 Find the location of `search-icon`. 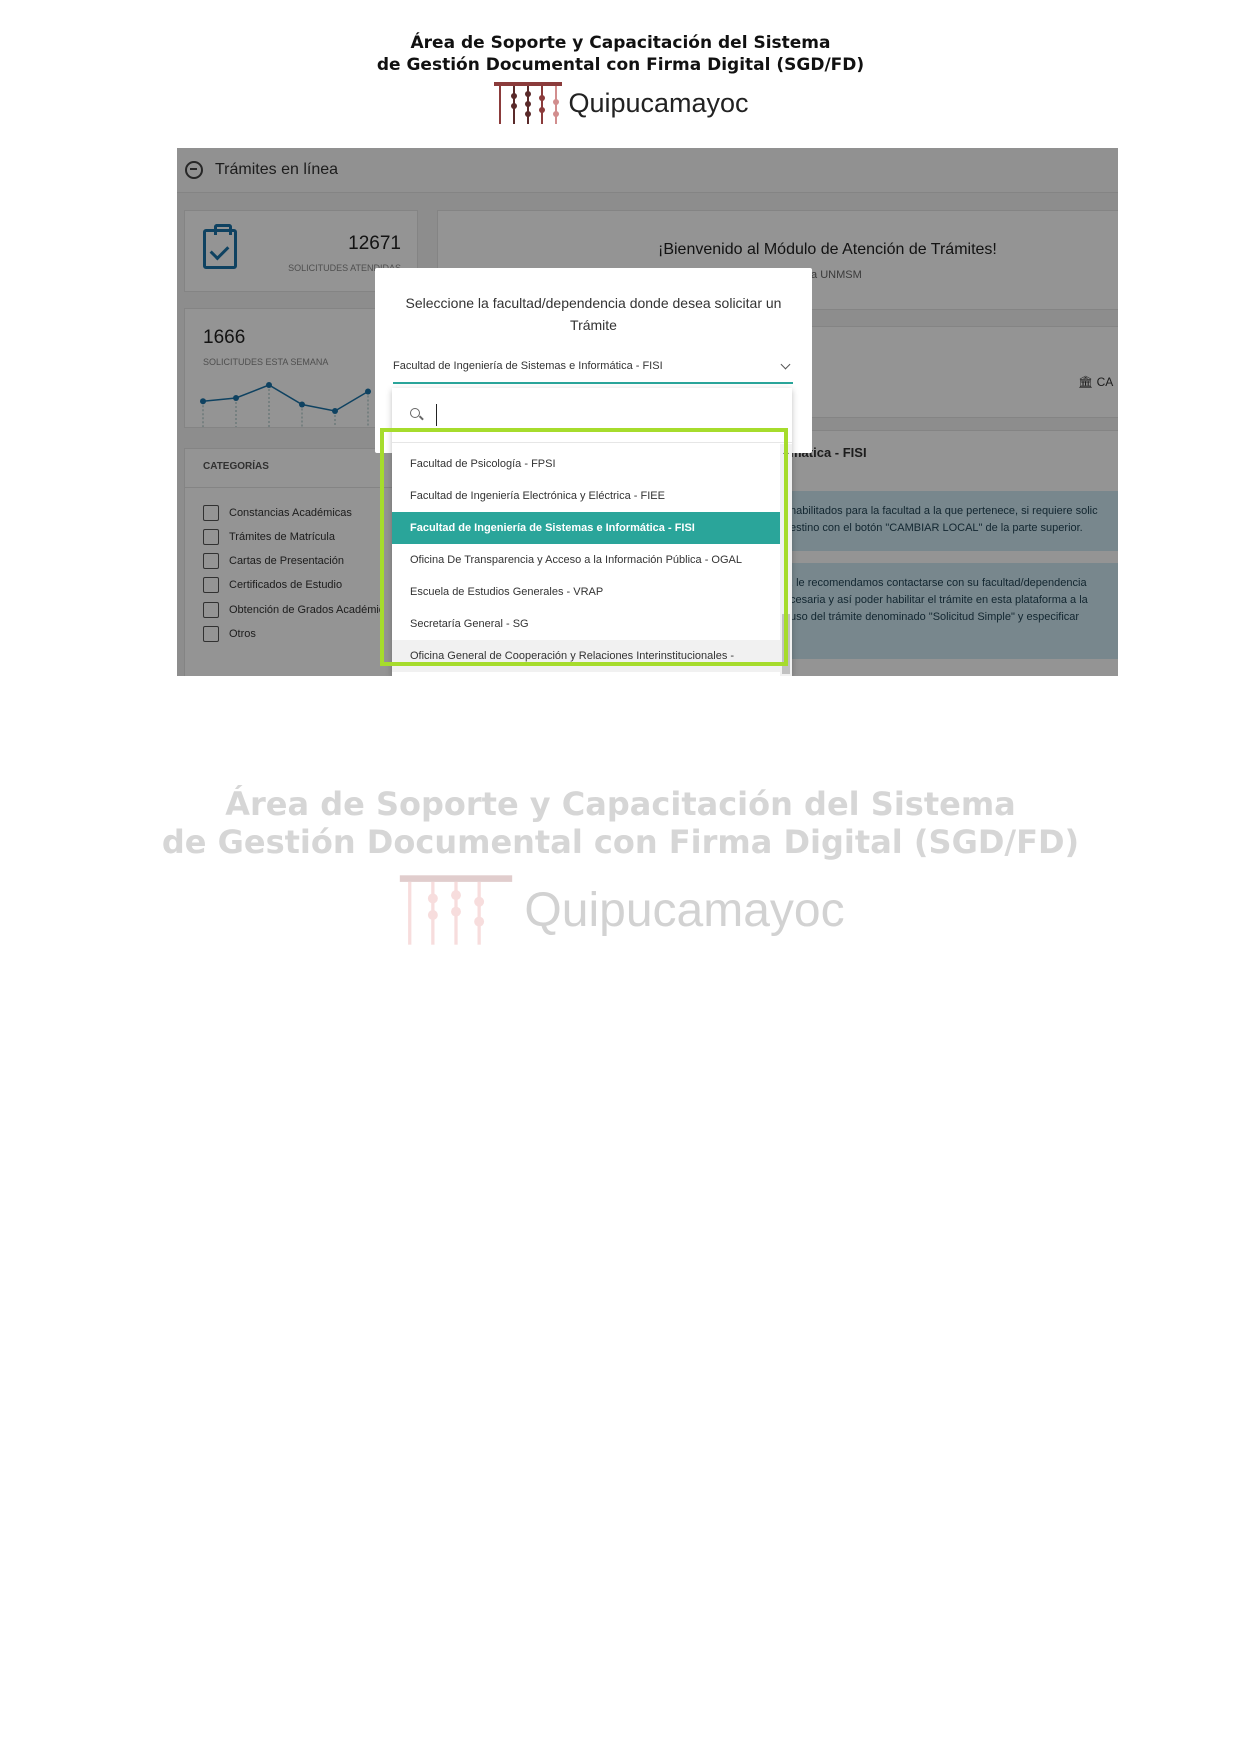

search-icon is located at coordinates (415, 413).